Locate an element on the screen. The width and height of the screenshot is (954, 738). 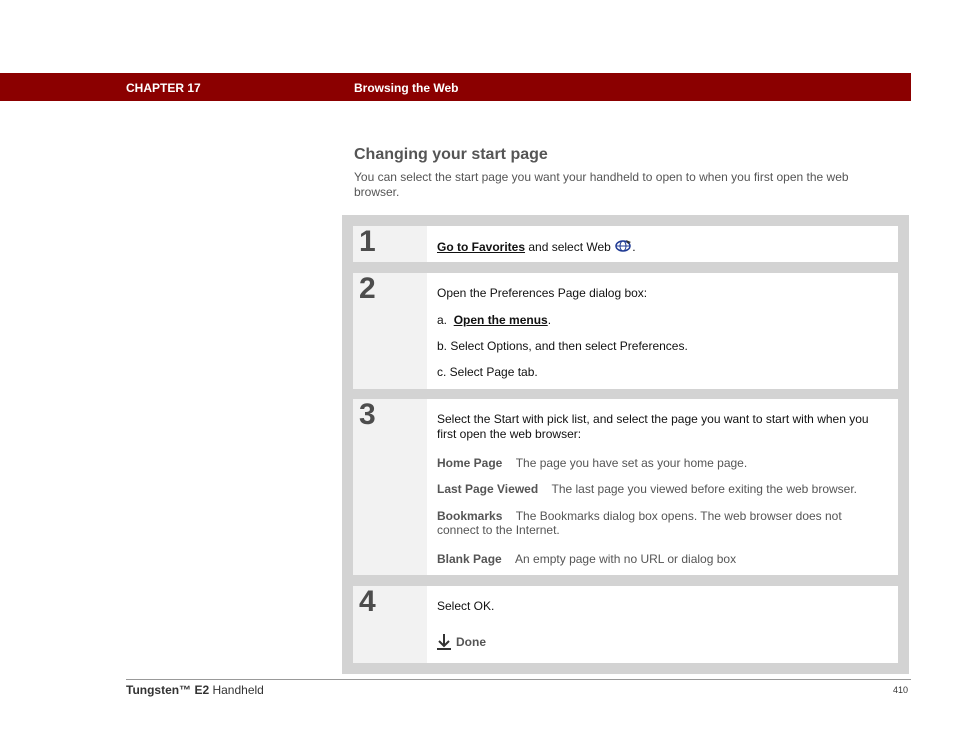
step-4-lead: Select OK. is located at coordinates (466, 606).